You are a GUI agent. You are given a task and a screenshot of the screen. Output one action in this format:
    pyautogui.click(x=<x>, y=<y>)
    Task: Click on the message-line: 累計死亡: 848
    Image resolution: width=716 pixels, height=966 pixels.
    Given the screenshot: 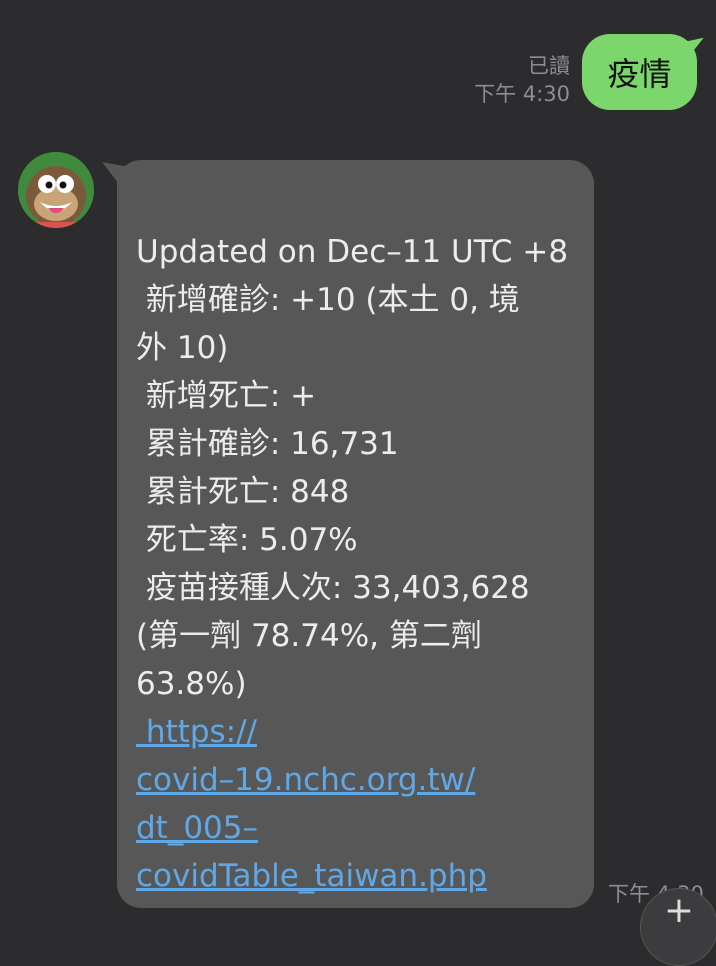 What is the action you would take?
    pyautogui.click(x=243, y=492)
    